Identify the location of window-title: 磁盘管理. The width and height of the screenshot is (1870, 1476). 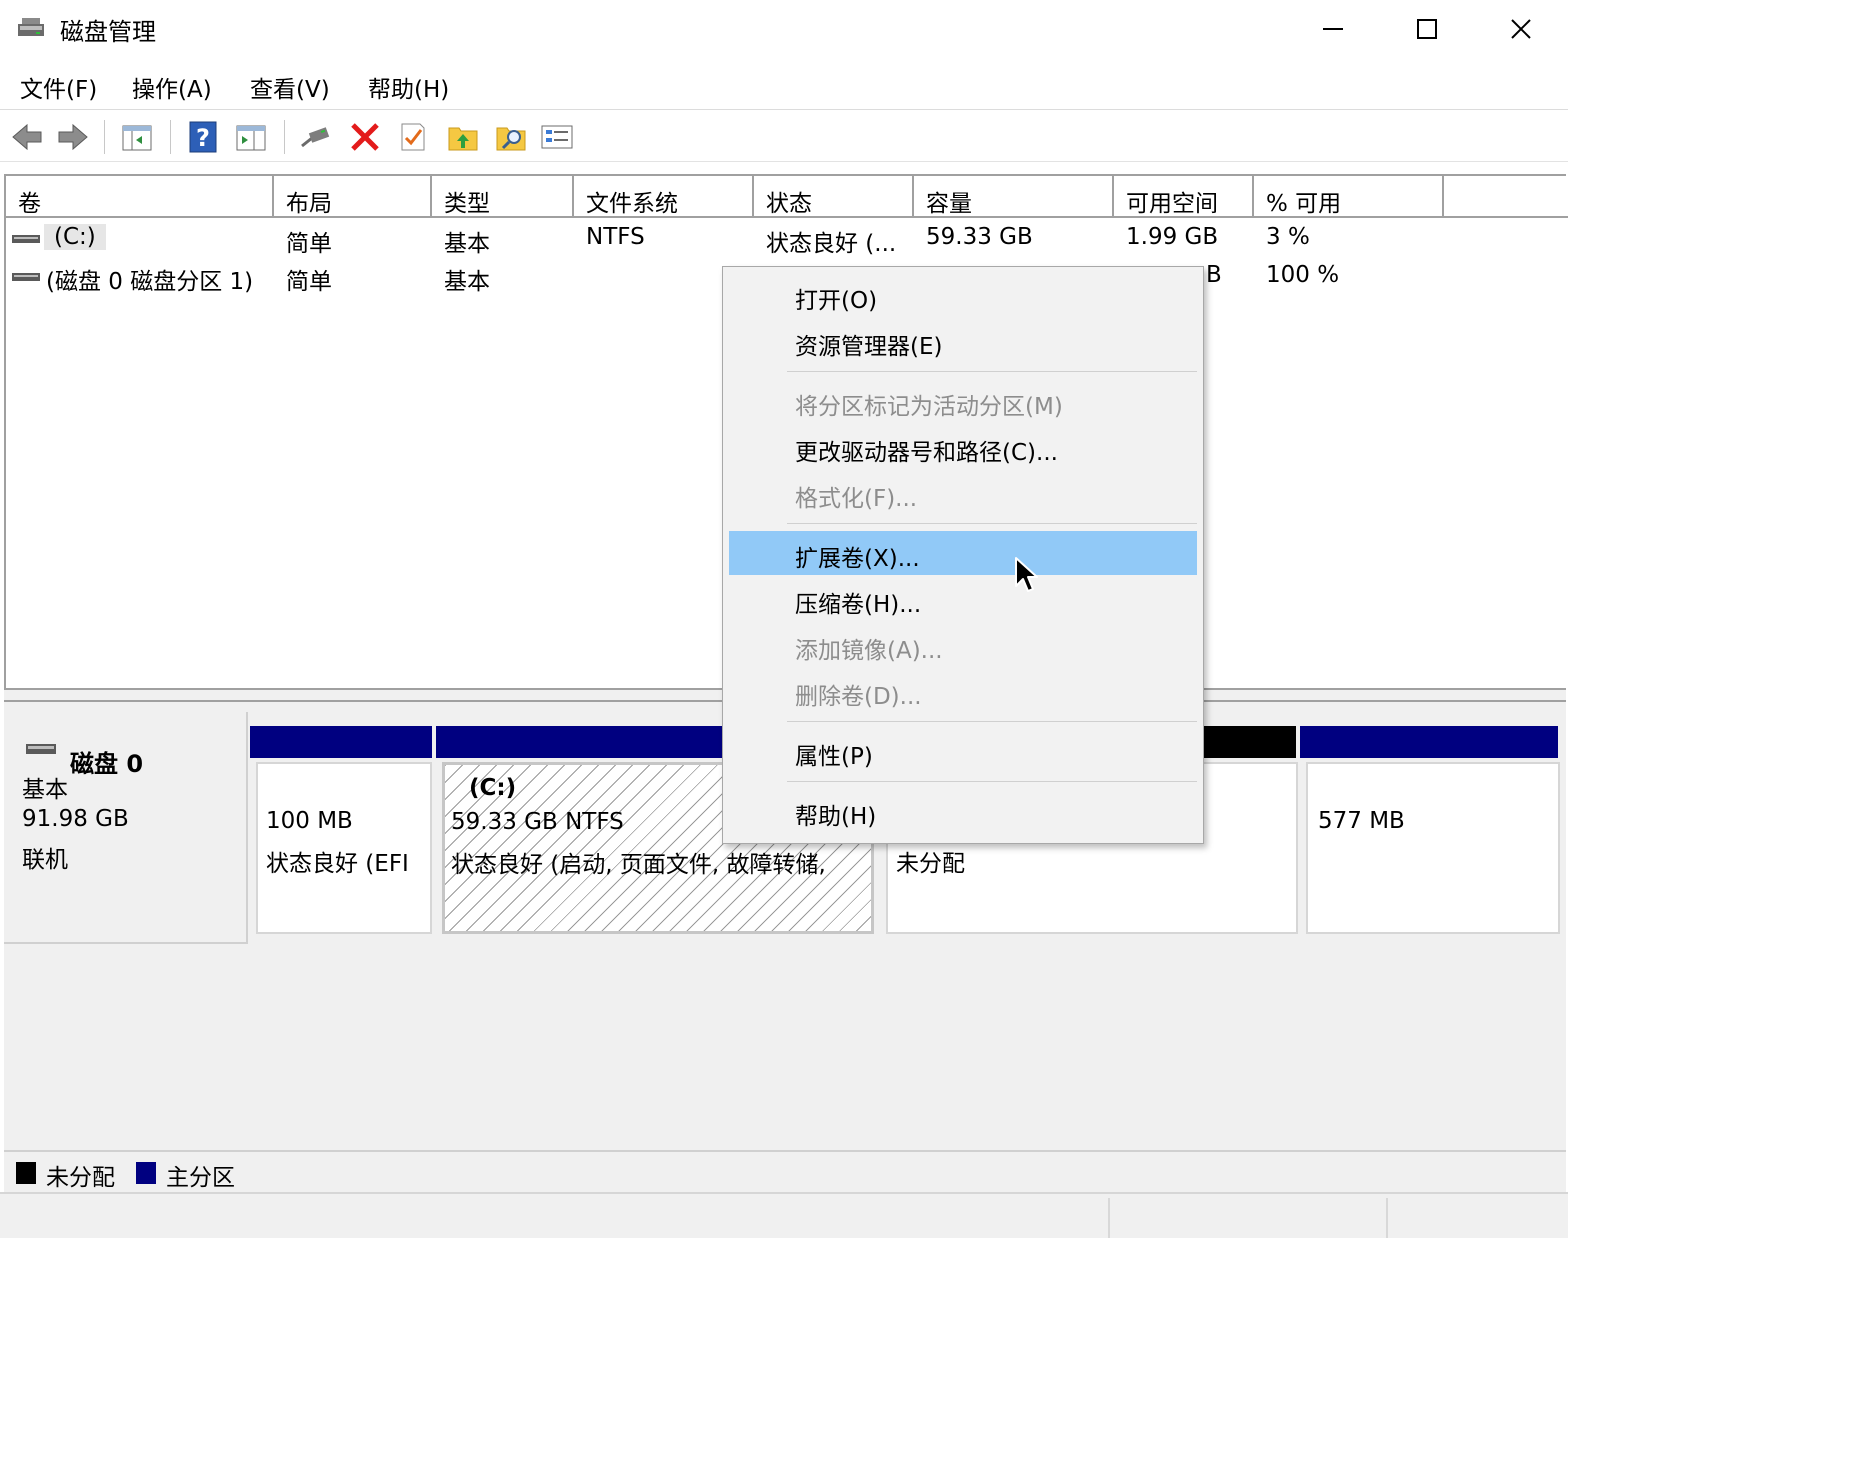
(108, 32).